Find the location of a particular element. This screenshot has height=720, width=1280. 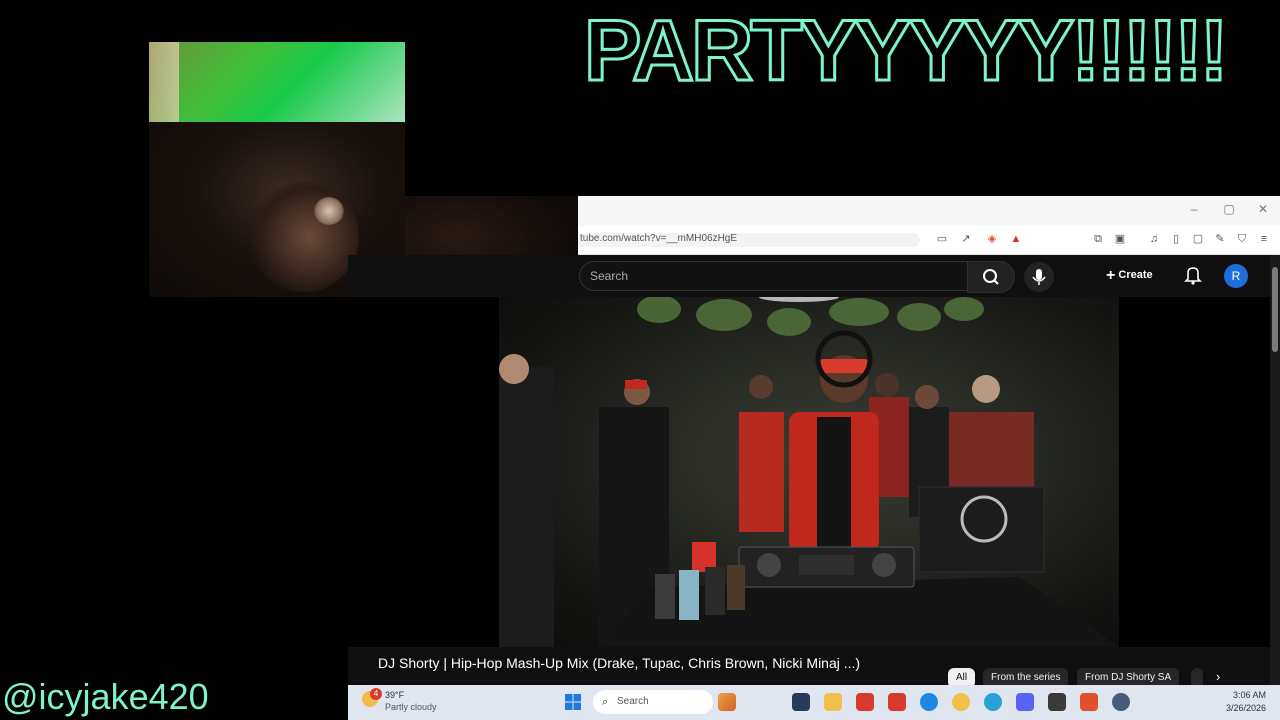

search-icon is located at coordinates (991, 277).